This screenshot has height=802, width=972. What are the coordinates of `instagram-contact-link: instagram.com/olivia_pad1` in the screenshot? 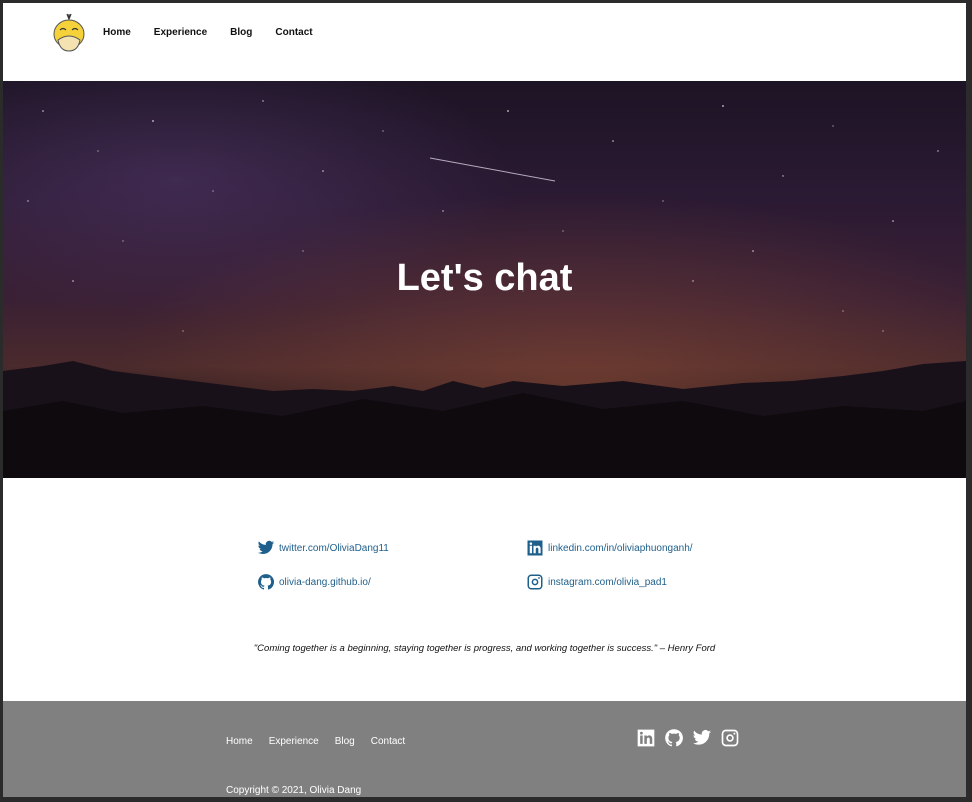 It's located at (596, 582).